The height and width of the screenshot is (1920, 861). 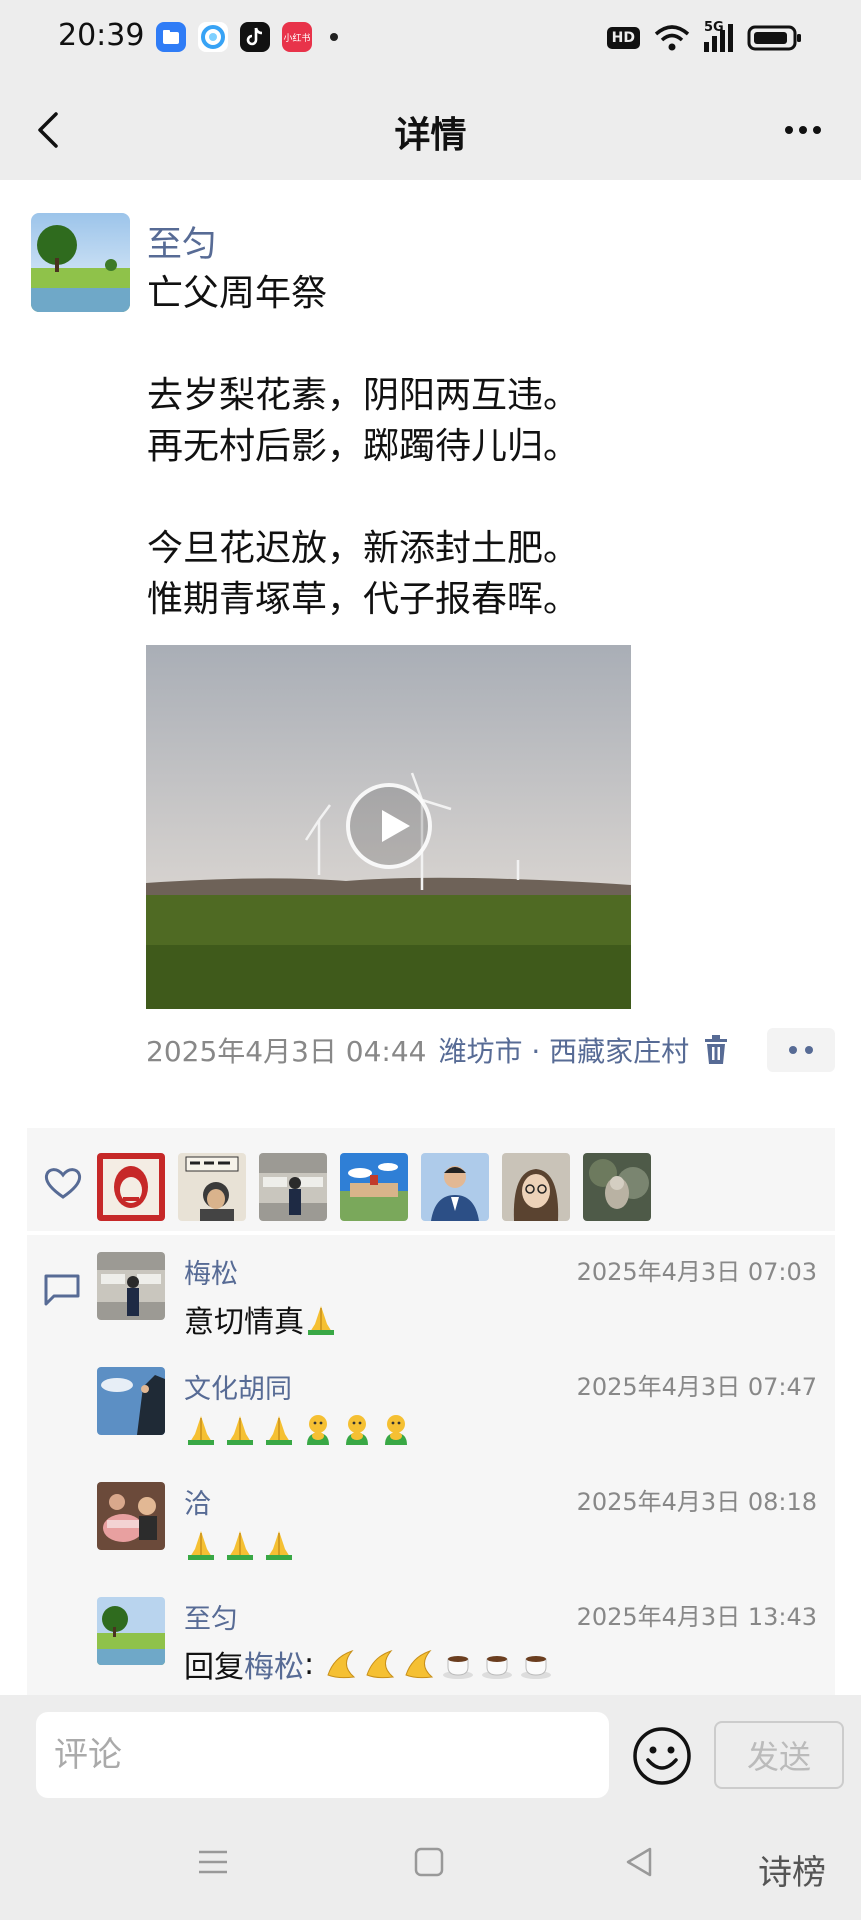 I want to click on post-line: 去岁梨花素，阴阳两互违。, so click(x=363, y=395).